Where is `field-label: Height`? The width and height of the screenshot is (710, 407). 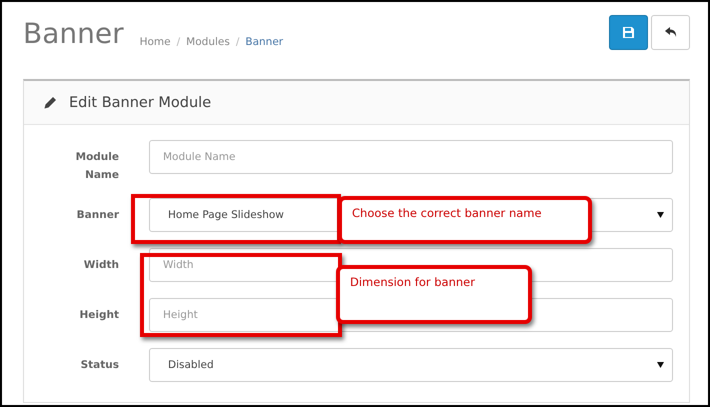 field-label: Height is located at coordinates (98, 315).